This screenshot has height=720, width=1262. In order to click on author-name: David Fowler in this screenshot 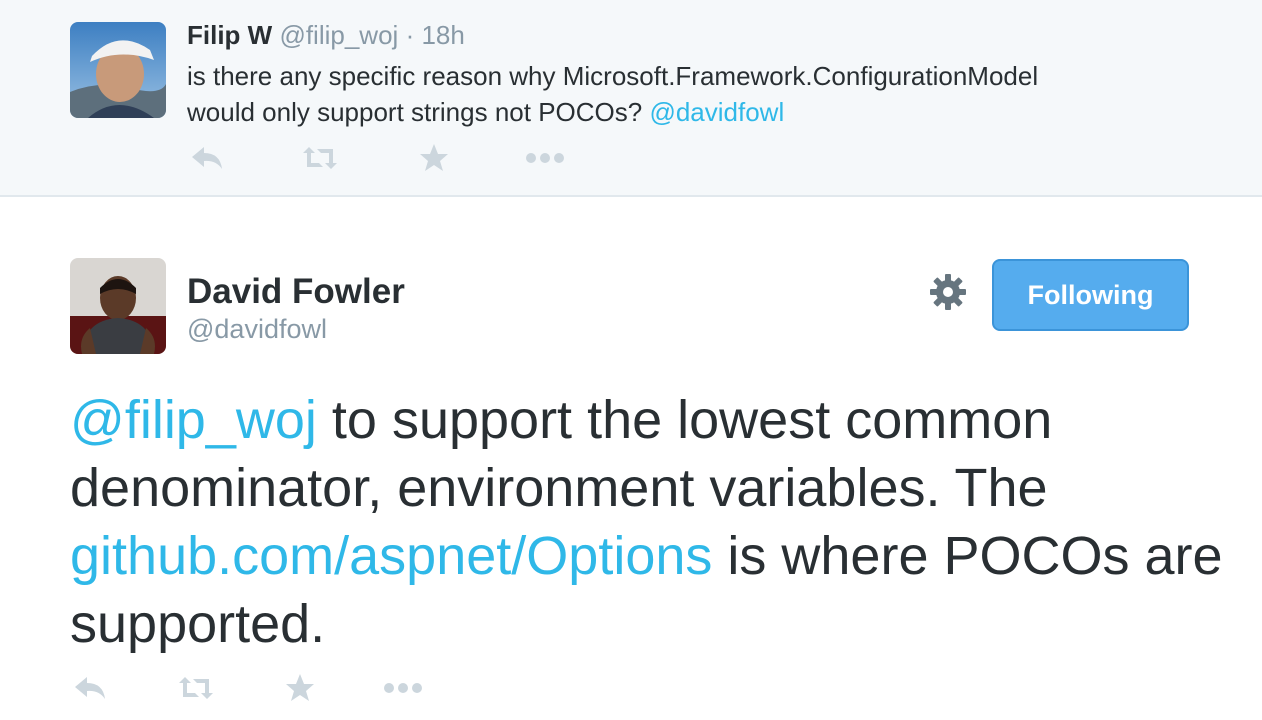, I will do `click(296, 292)`.